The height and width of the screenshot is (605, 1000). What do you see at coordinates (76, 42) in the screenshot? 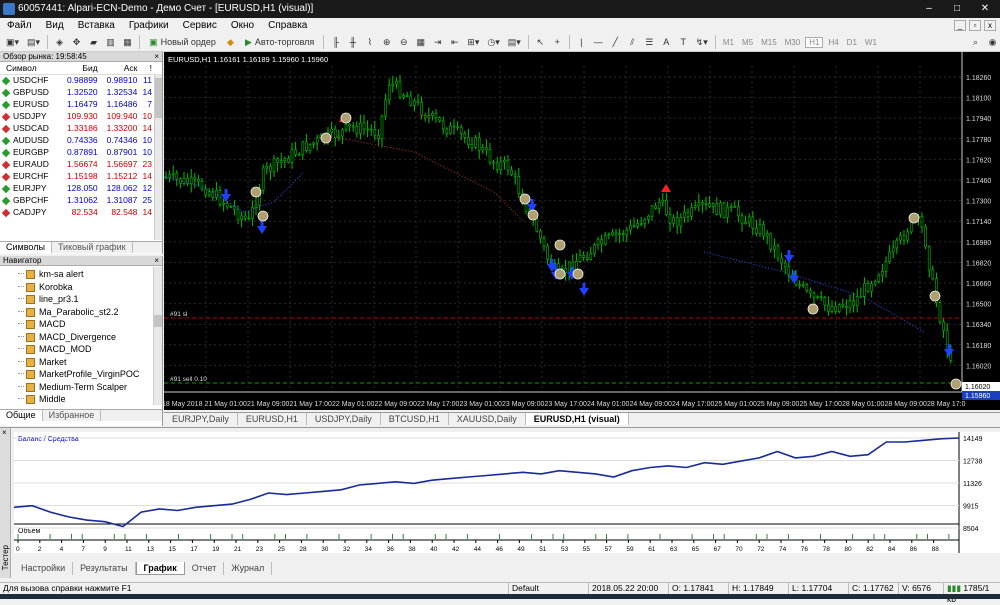
I see `data-window-button: ✥` at bounding box center [76, 42].